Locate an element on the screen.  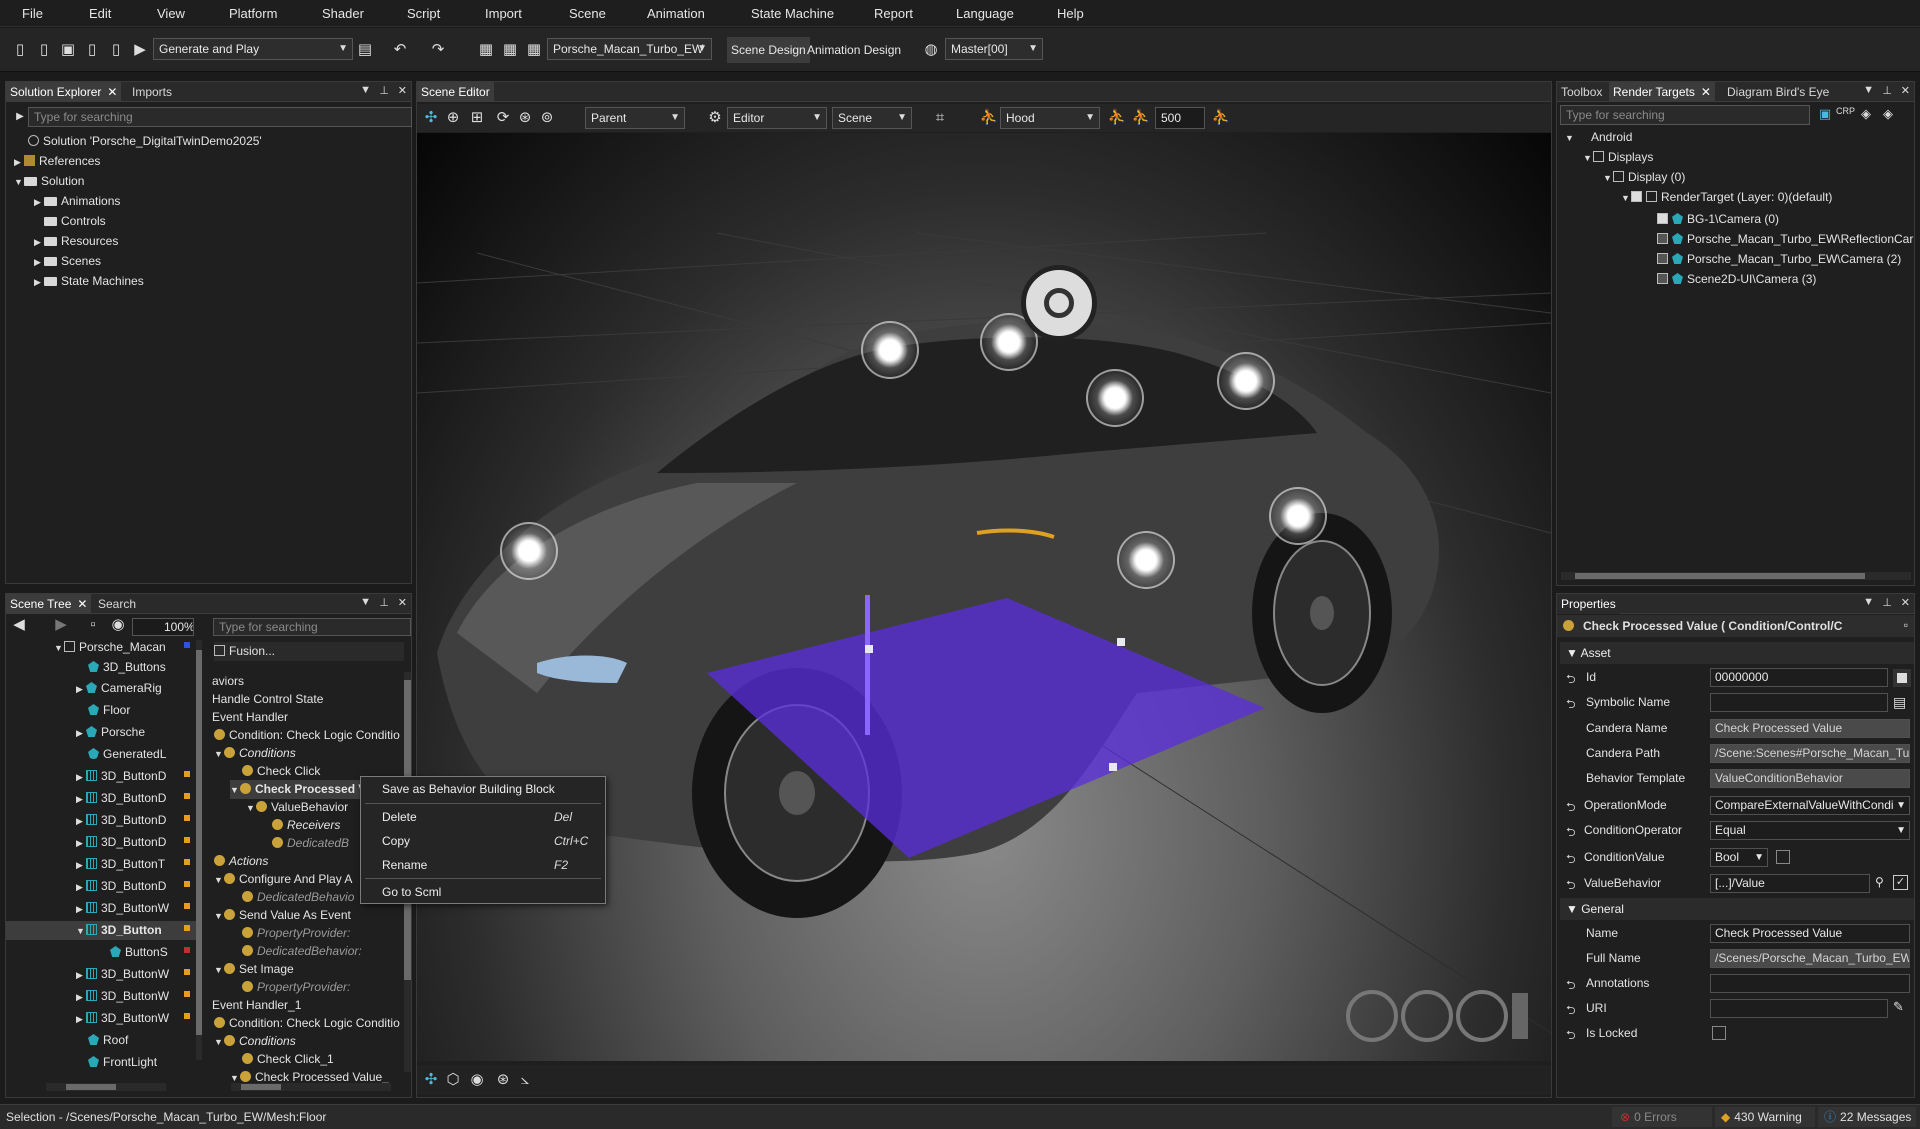
menu-scene: Scene is located at coordinates (587, 13).